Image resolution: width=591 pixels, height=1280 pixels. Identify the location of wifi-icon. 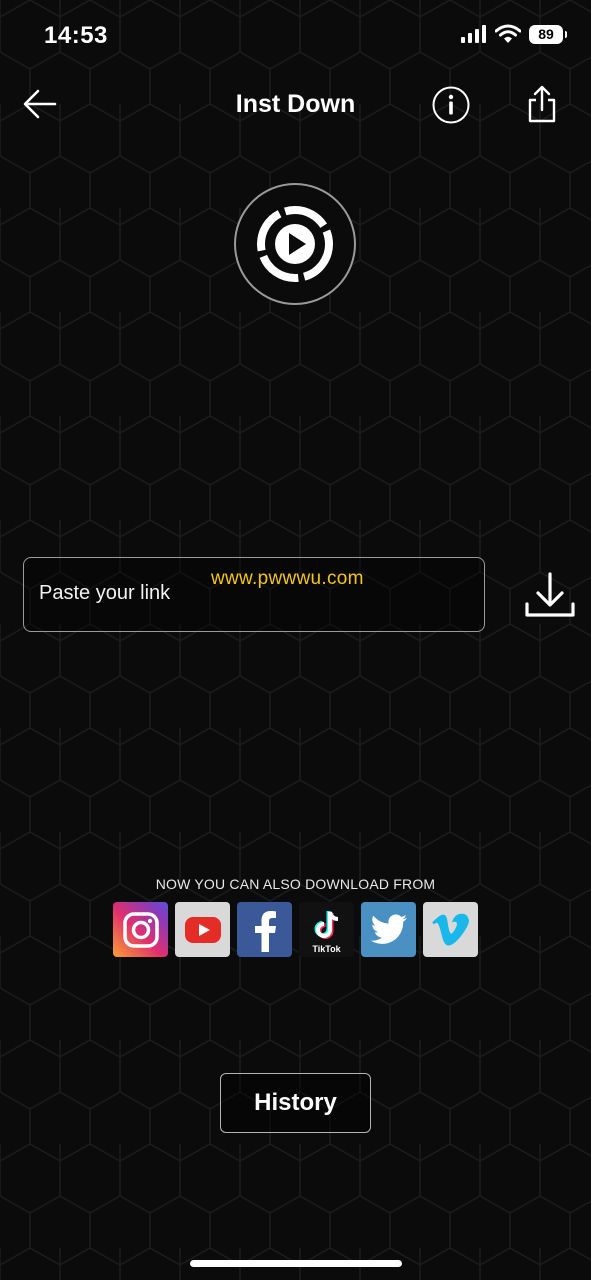
(508, 33).